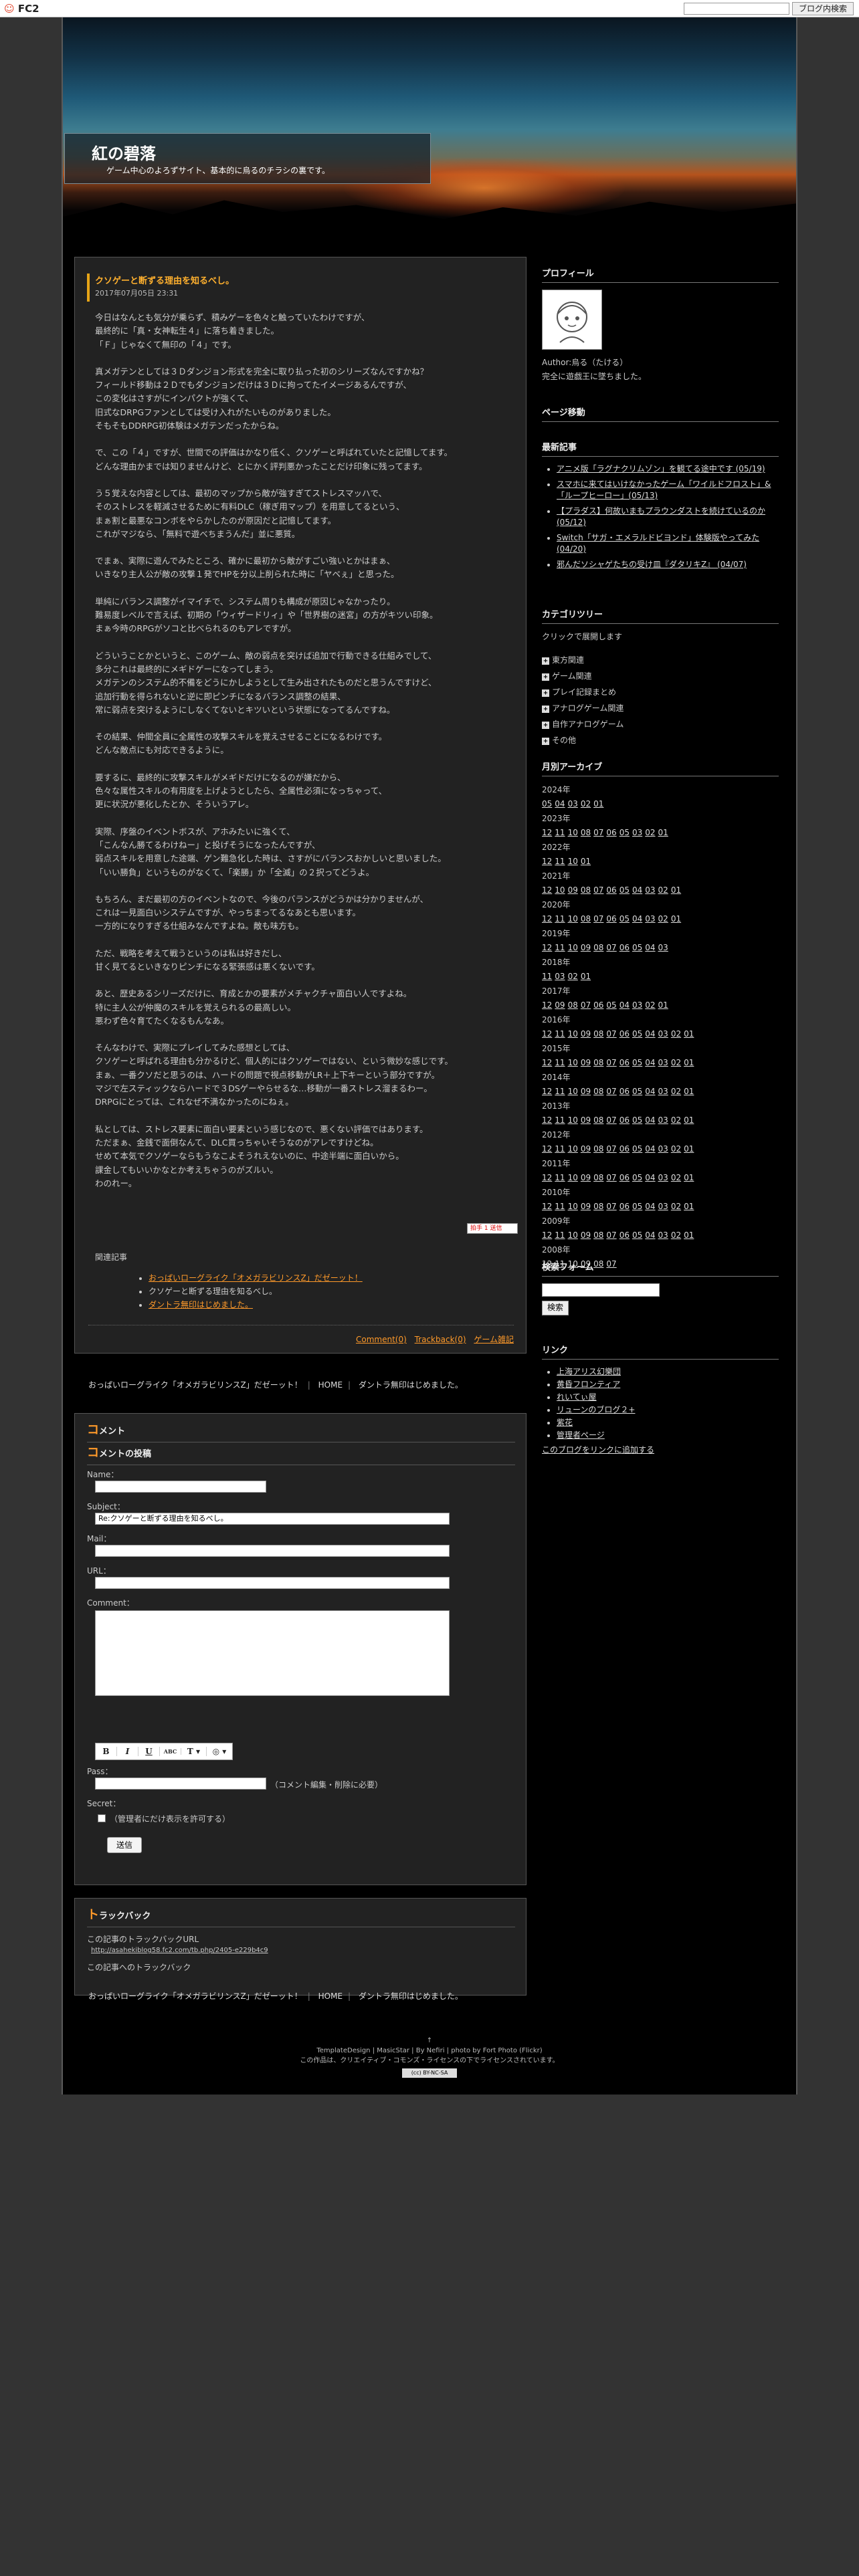  I want to click on related-item: ダントラ無印はじめました。, so click(256, 1304).